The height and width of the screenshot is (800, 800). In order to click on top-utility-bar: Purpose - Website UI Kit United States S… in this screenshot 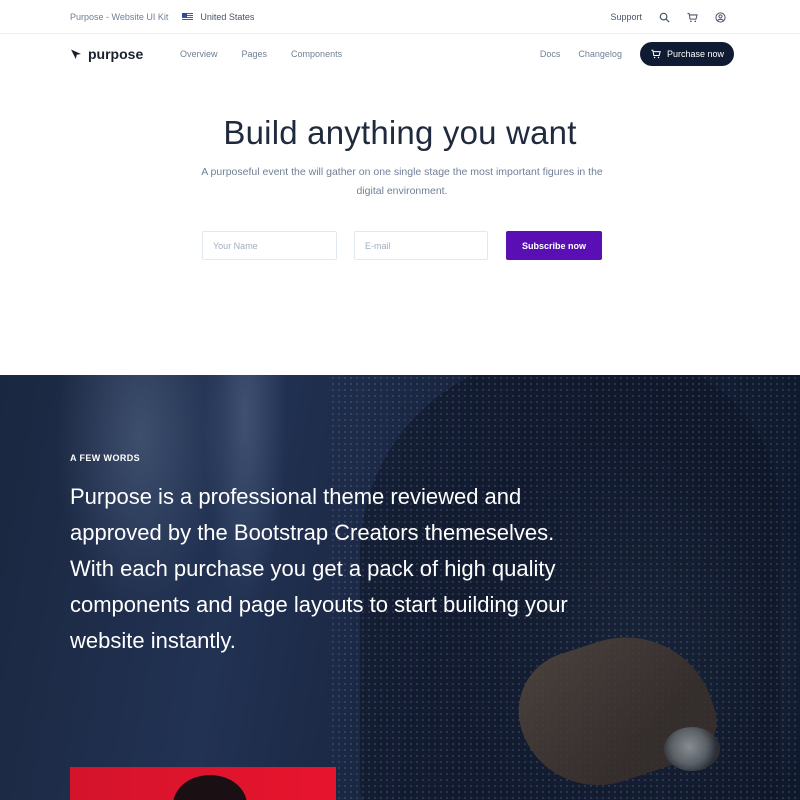, I will do `click(400, 17)`.